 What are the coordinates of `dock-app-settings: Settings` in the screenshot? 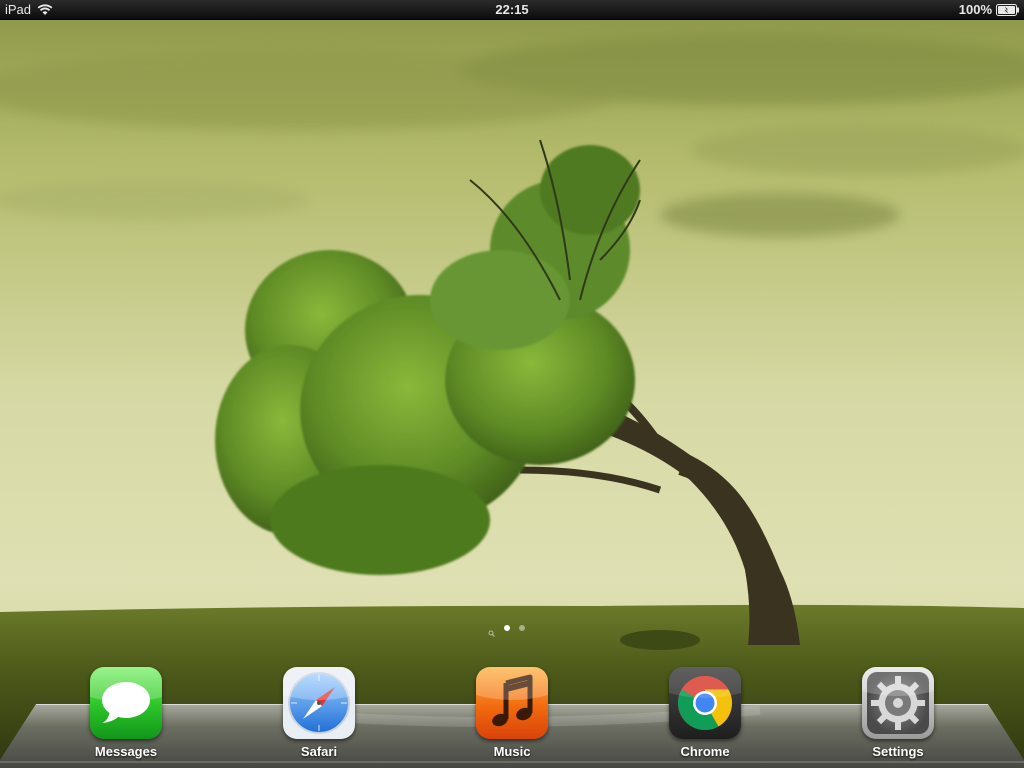 It's located at (898, 713).